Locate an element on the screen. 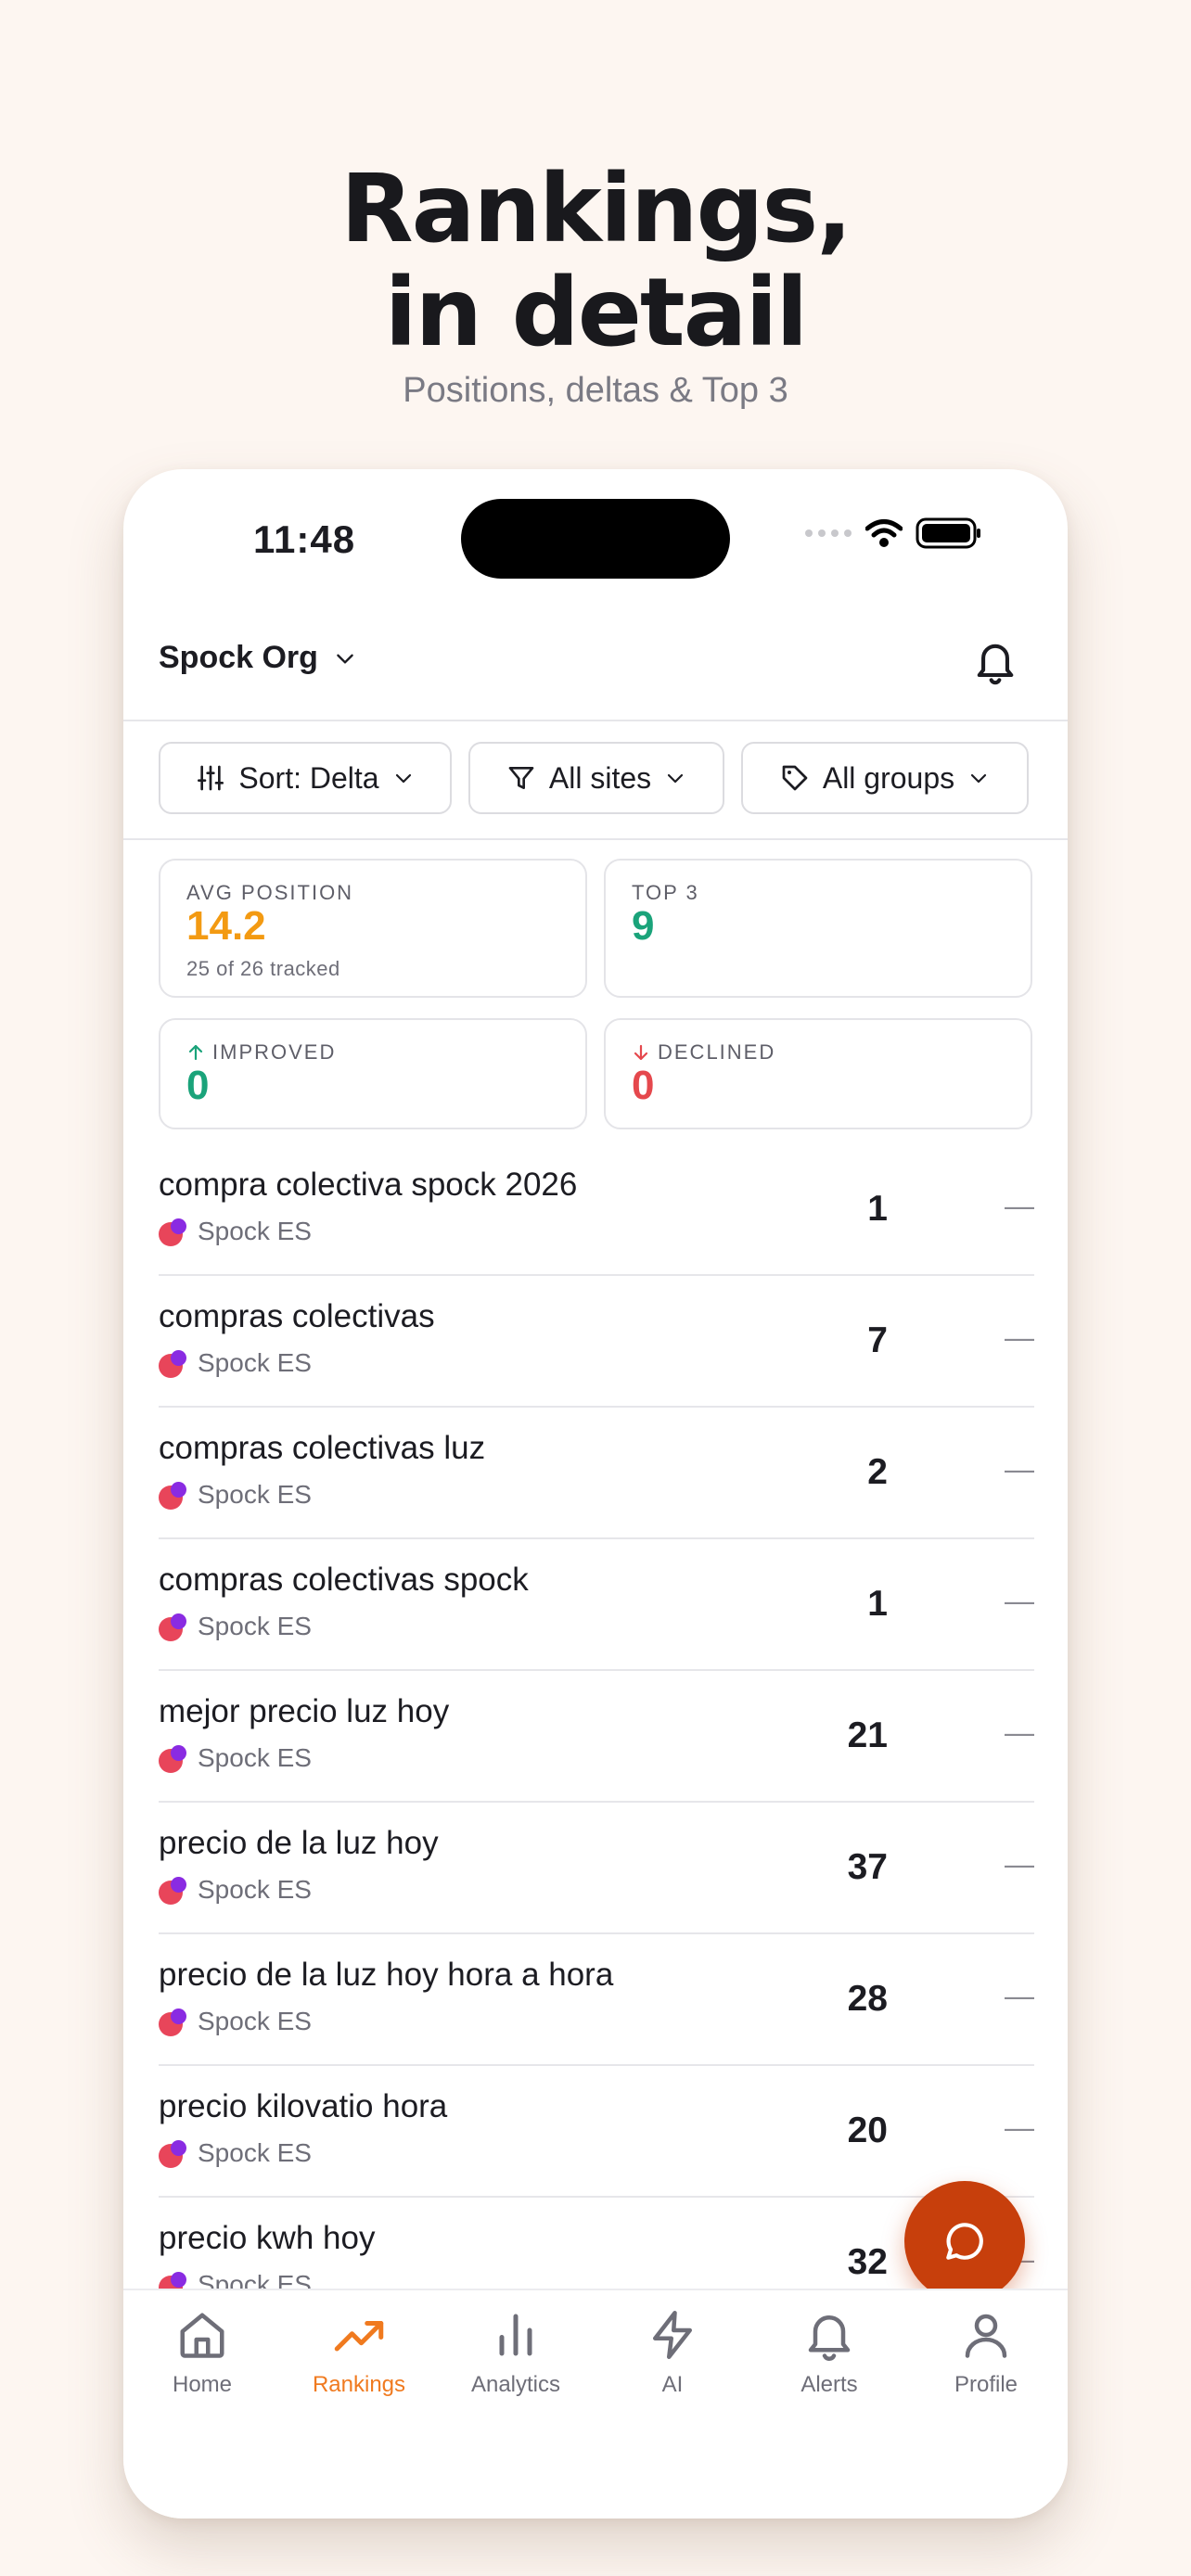  sites-filter-label: All sites is located at coordinates (600, 777).